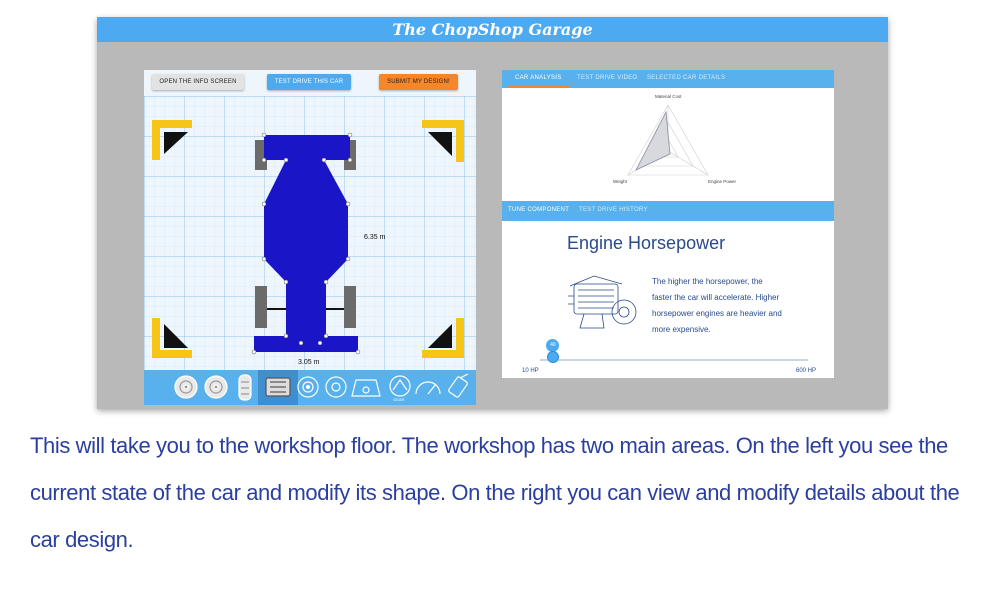  What do you see at coordinates (278, 387) in the screenshot?
I see `engine-icon` at bounding box center [278, 387].